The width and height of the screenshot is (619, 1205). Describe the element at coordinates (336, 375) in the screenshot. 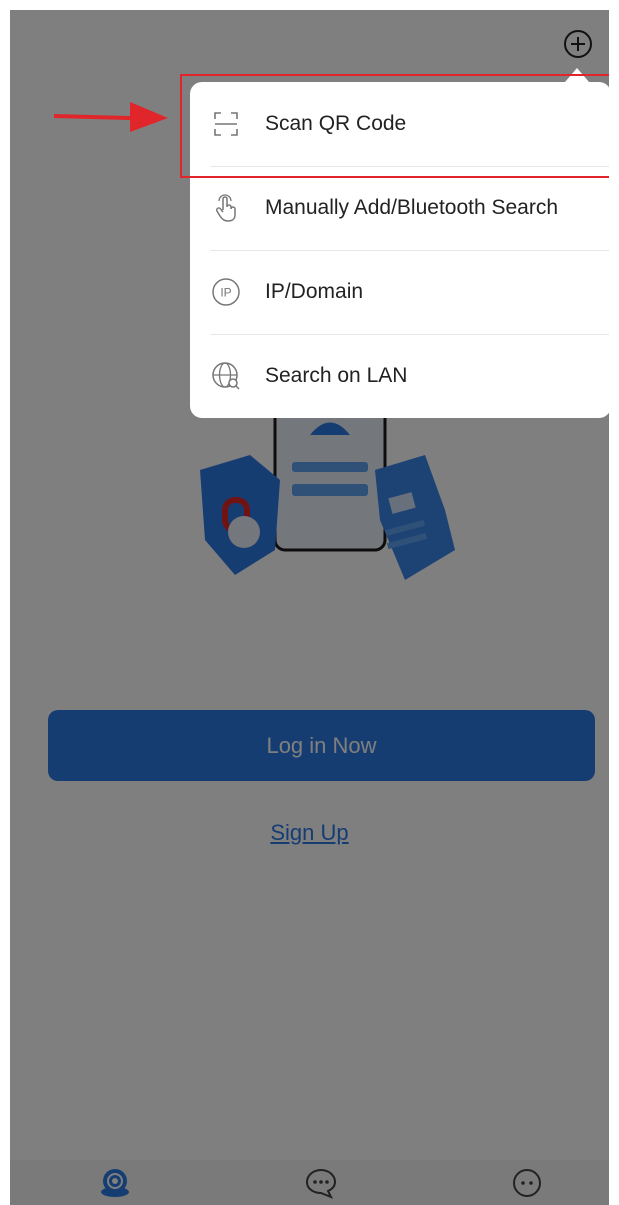

I see `menu-item-label: Search on LAN` at that location.